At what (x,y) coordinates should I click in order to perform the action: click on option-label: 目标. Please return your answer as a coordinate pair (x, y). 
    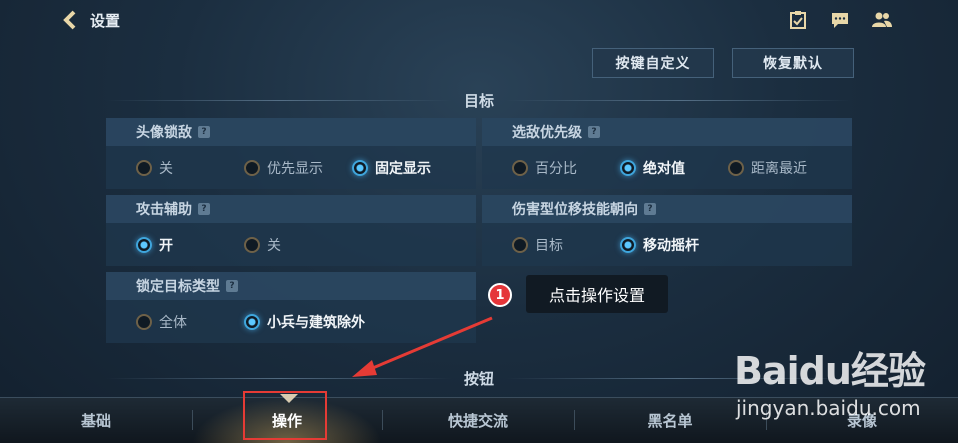
    Looking at the image, I should click on (549, 246).